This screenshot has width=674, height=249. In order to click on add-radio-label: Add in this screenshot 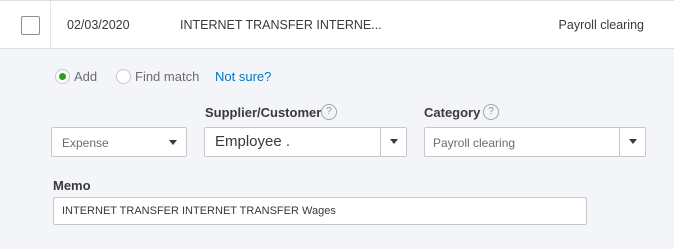, I will do `click(85, 76)`.